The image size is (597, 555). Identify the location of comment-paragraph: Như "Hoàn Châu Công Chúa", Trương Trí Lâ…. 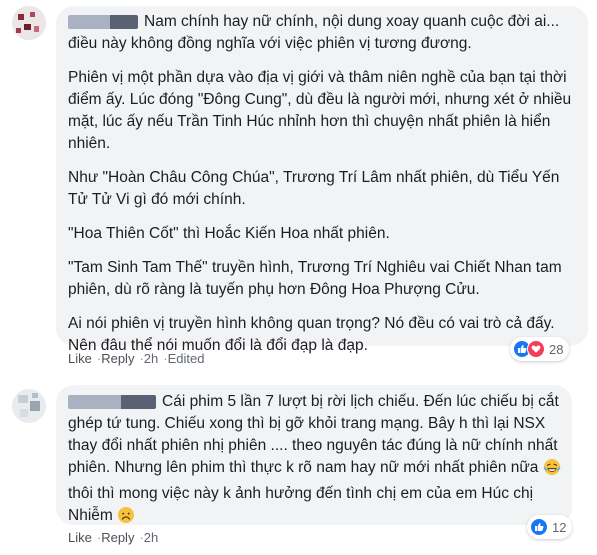
(314, 188).